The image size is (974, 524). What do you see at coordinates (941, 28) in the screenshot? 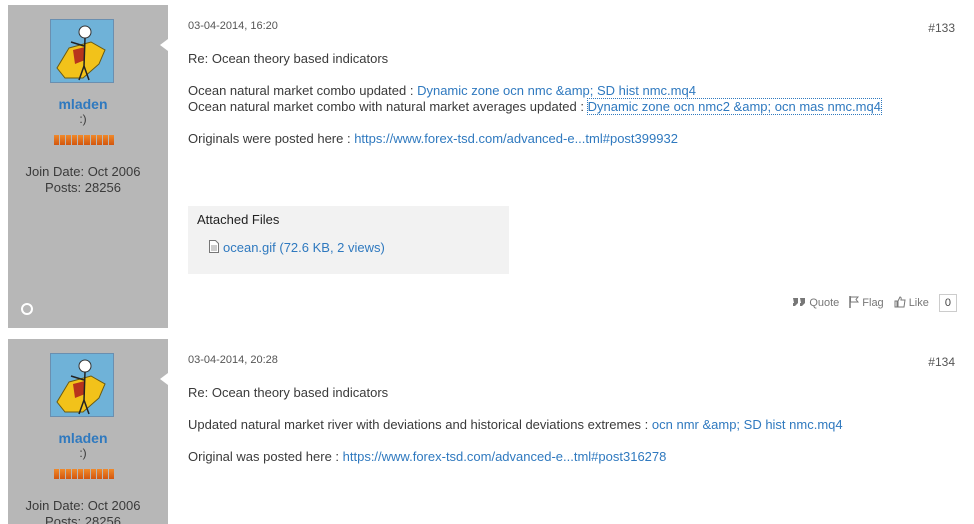
I see `post-number-link: #133` at bounding box center [941, 28].